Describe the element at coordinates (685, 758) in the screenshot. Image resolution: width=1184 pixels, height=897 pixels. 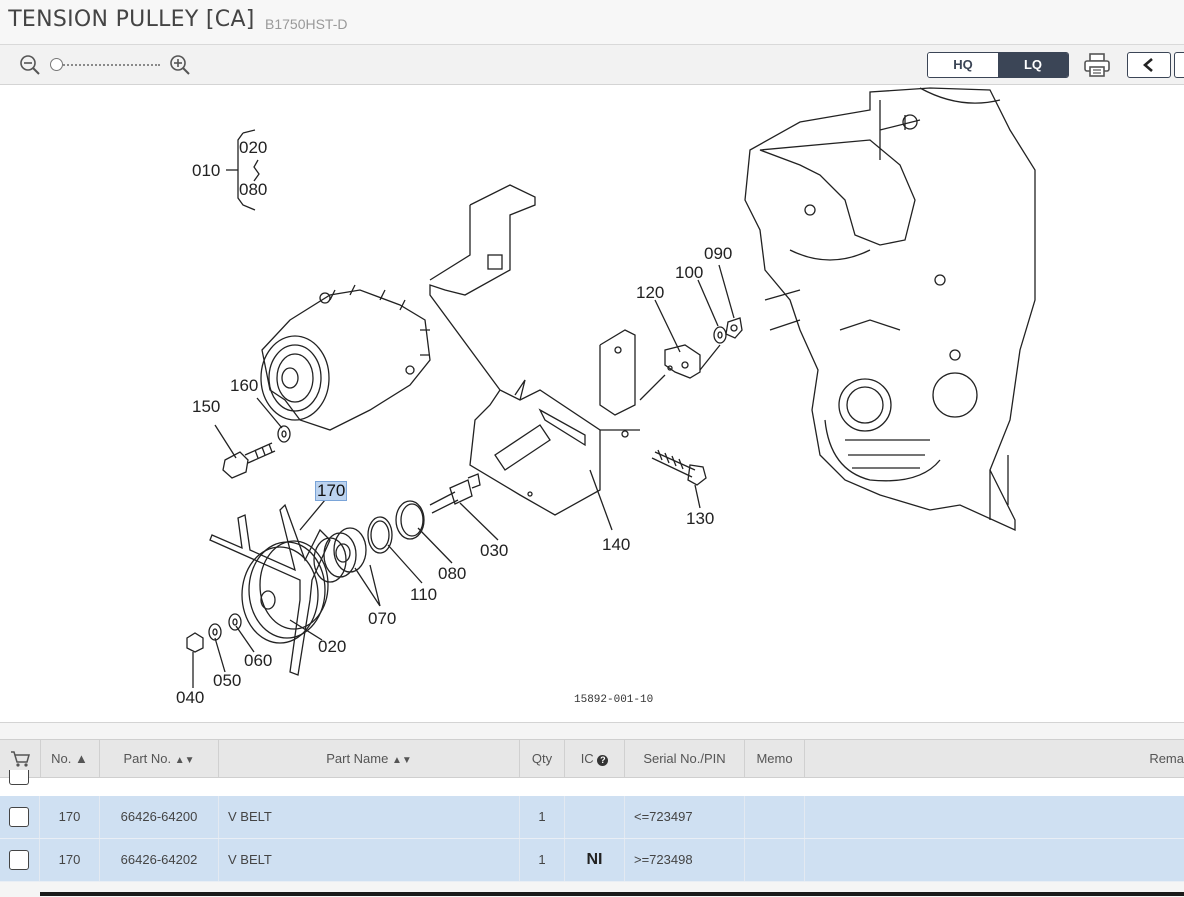
I see `column-header-serial: Serial No./PIN` at that location.